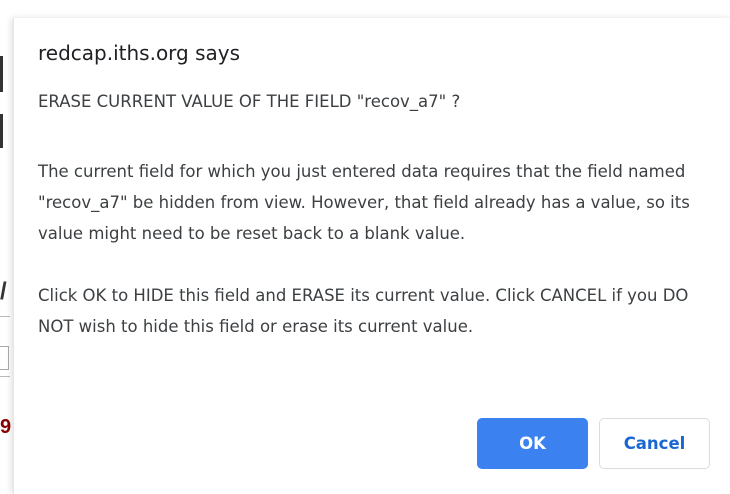 This screenshot has width=730, height=494. What do you see at coordinates (654, 443) in the screenshot?
I see `cancel-button: Cancel` at bounding box center [654, 443].